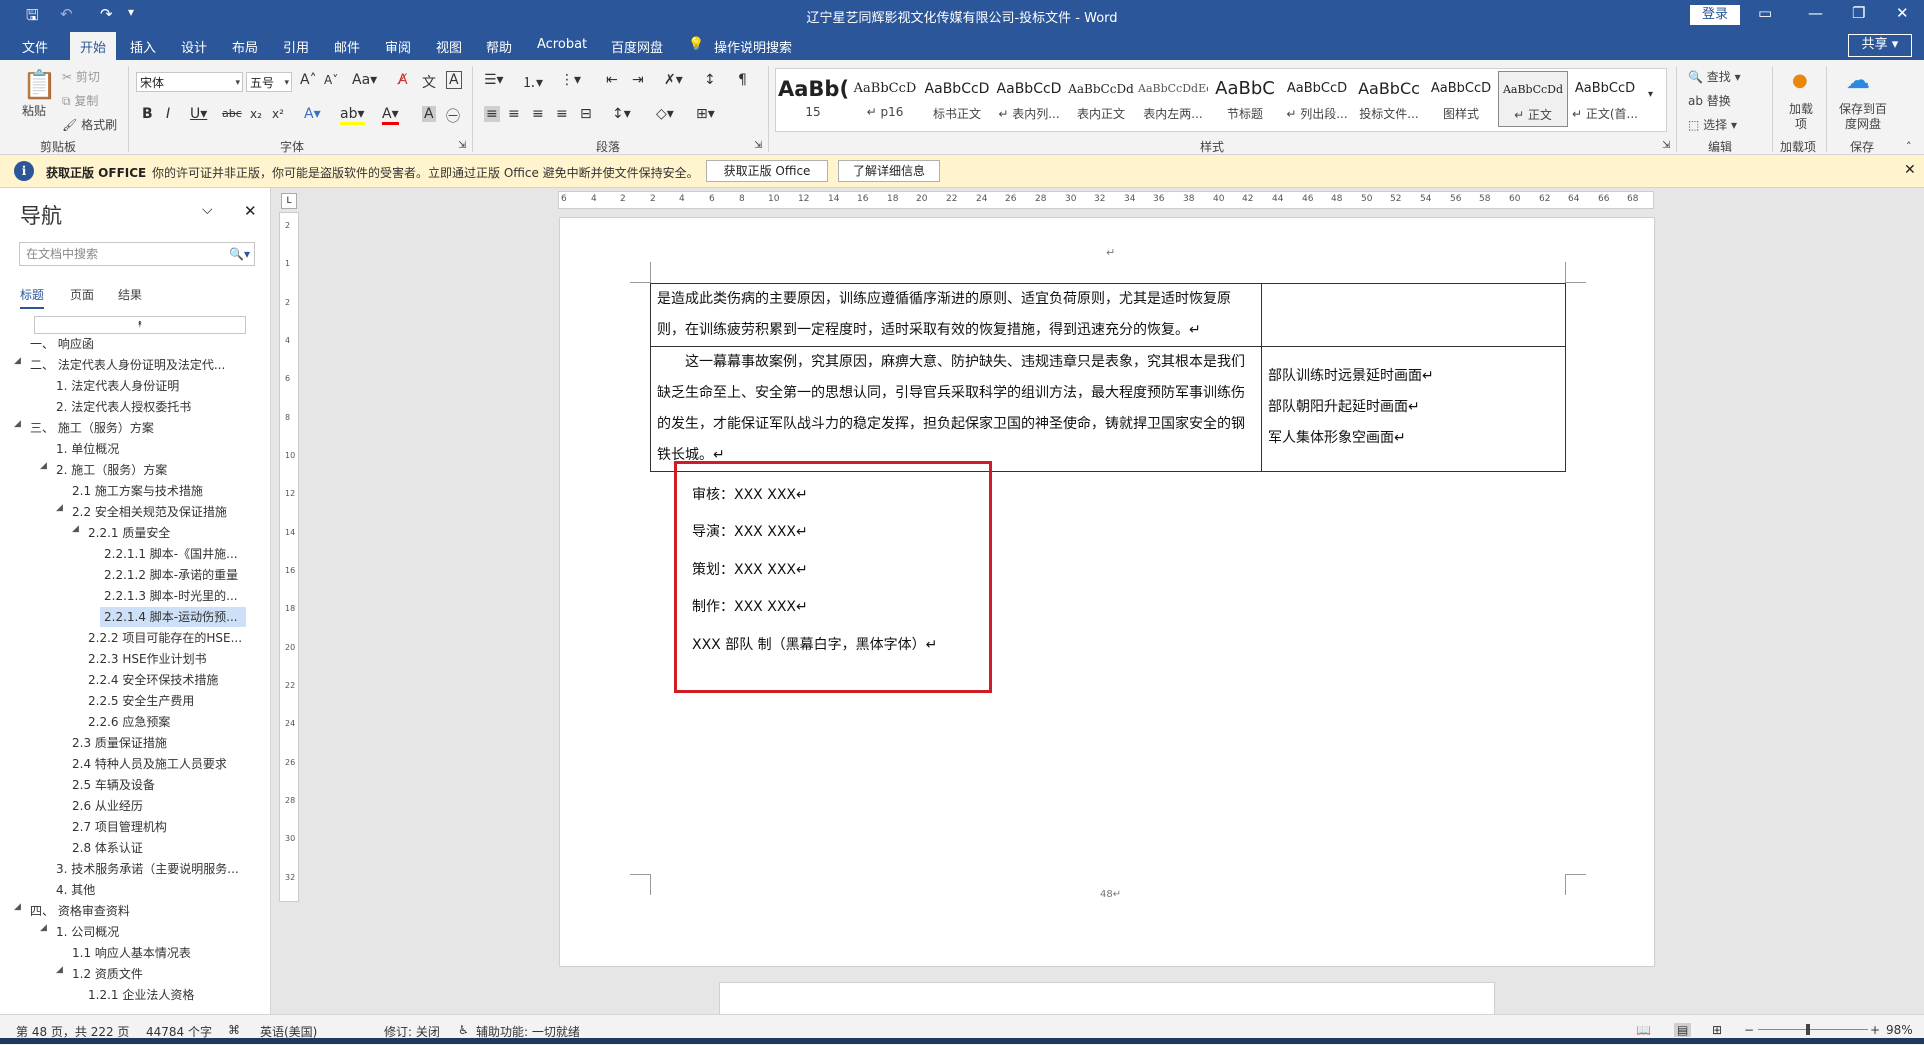 This screenshot has height=1045, width=1924. I want to click on login-button: 登录, so click(1715, 15).